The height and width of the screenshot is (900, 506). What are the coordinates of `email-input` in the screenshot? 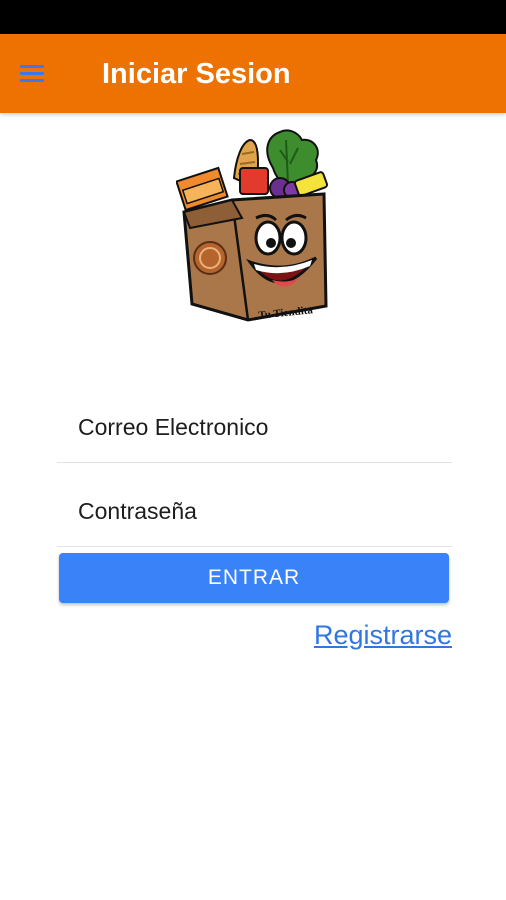 It's located at (254, 427).